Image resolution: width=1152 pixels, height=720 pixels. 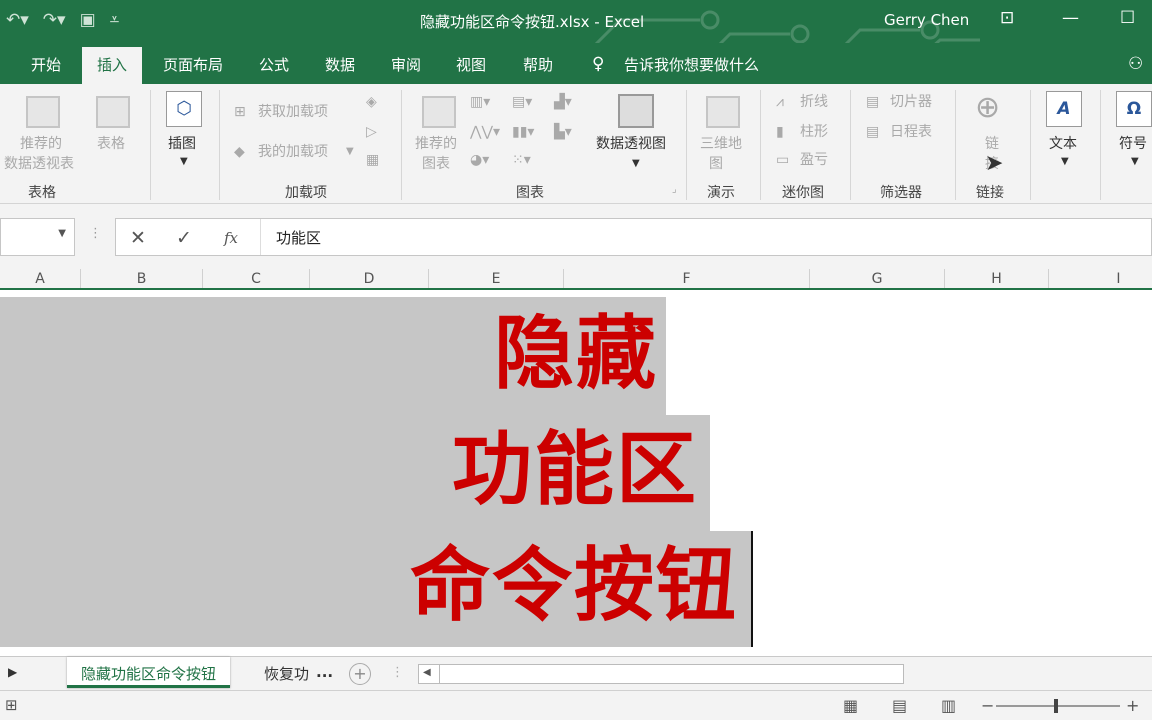 I want to click on sparkline-winloss-button: 盈亏, so click(x=814, y=160).